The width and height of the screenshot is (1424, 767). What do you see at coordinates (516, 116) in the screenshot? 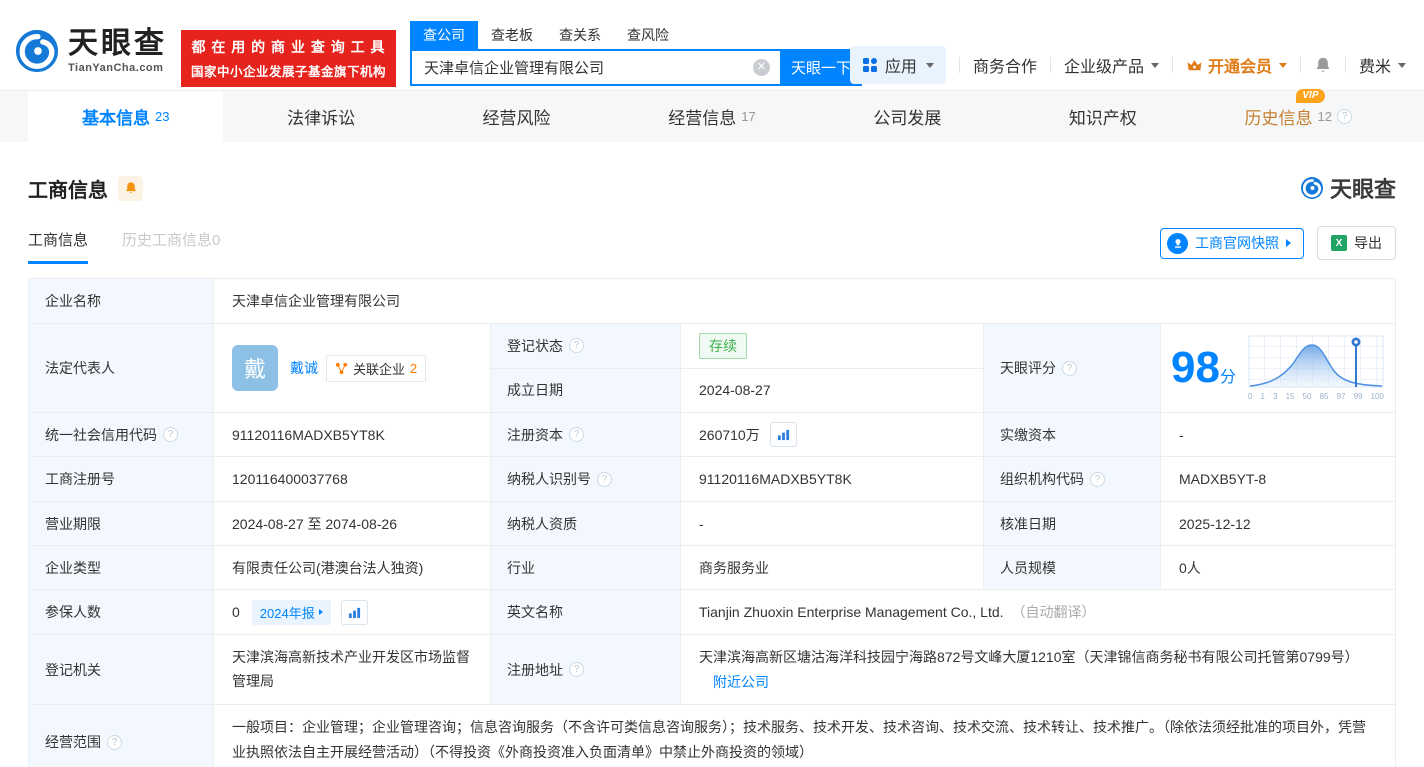
I see `tab-operation-risk: 经营风险` at bounding box center [516, 116].